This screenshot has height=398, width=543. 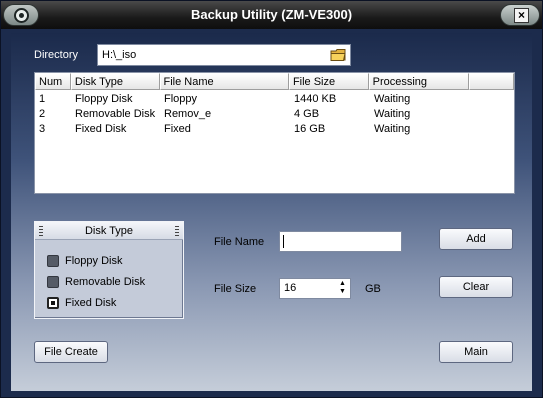 What do you see at coordinates (342, 292) in the screenshot?
I see `spin-down-icon: ▼` at bounding box center [342, 292].